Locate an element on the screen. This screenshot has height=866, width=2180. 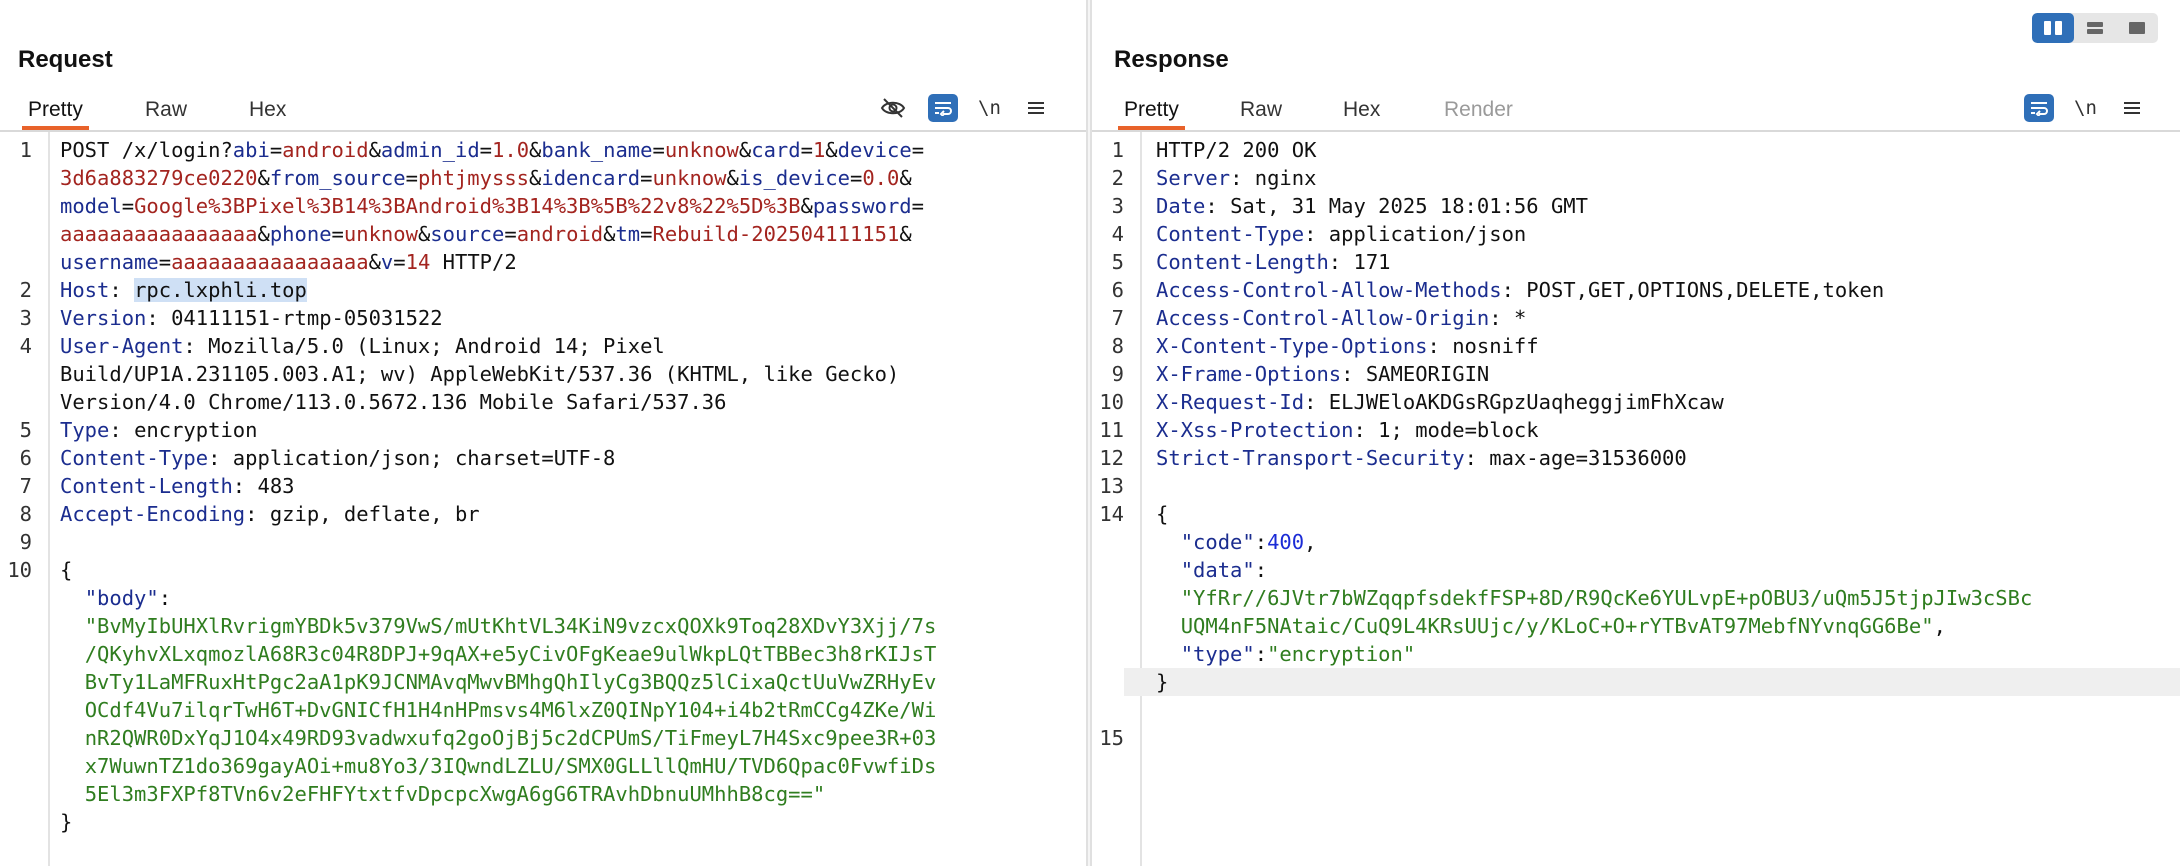
response-toolbar: \n is located at coordinates (2082, 108).